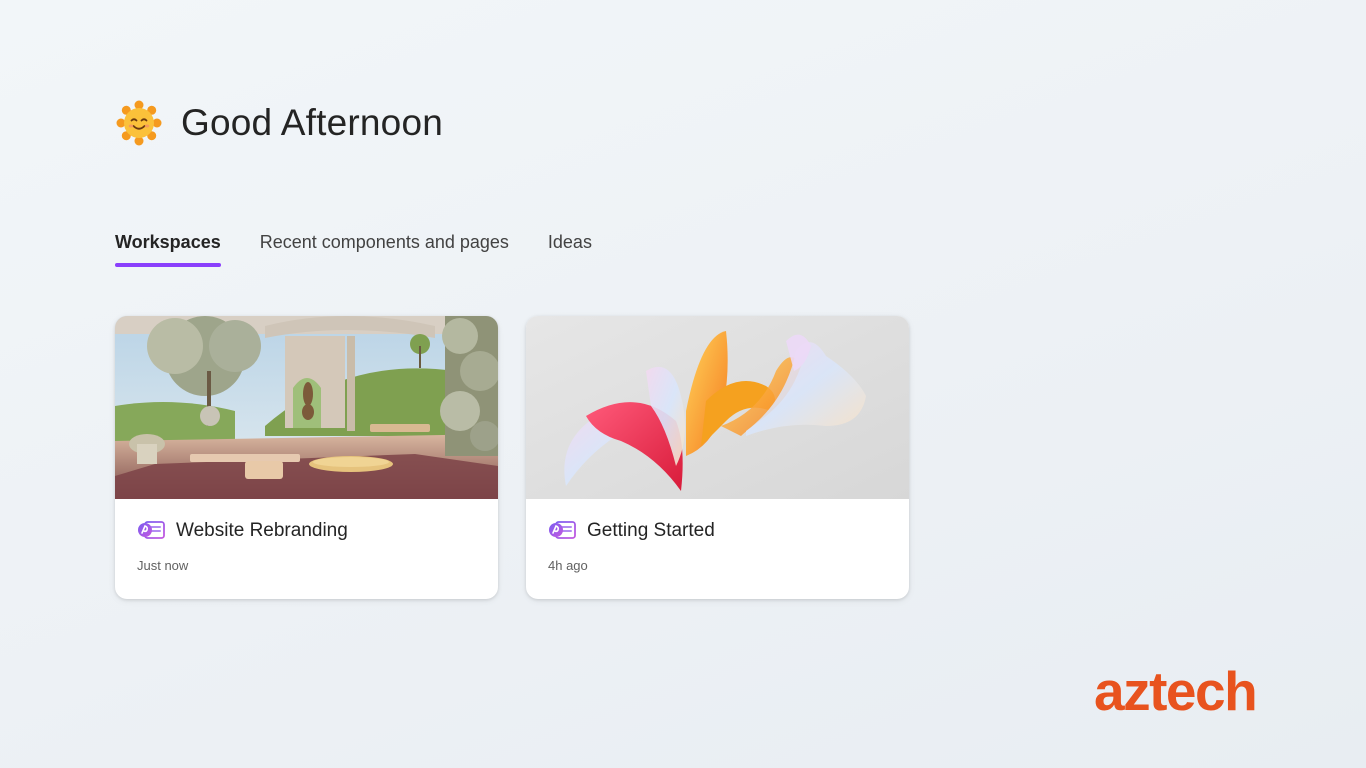 The height and width of the screenshot is (768, 1366). What do you see at coordinates (717, 407) in the screenshot?
I see `abstract-ribbons-image` at bounding box center [717, 407].